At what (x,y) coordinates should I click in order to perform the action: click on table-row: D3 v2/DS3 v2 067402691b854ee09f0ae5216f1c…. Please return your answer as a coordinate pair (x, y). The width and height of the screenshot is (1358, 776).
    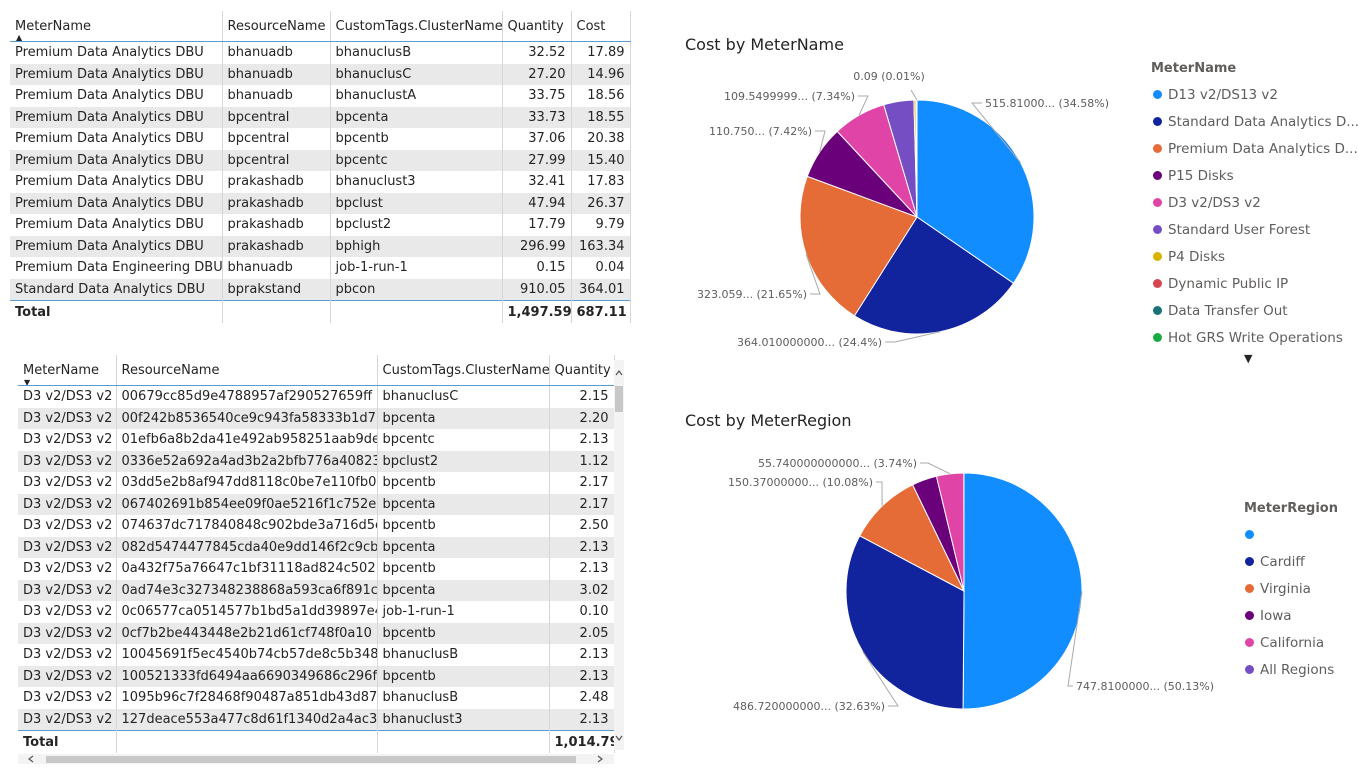
    Looking at the image, I should click on (316, 504).